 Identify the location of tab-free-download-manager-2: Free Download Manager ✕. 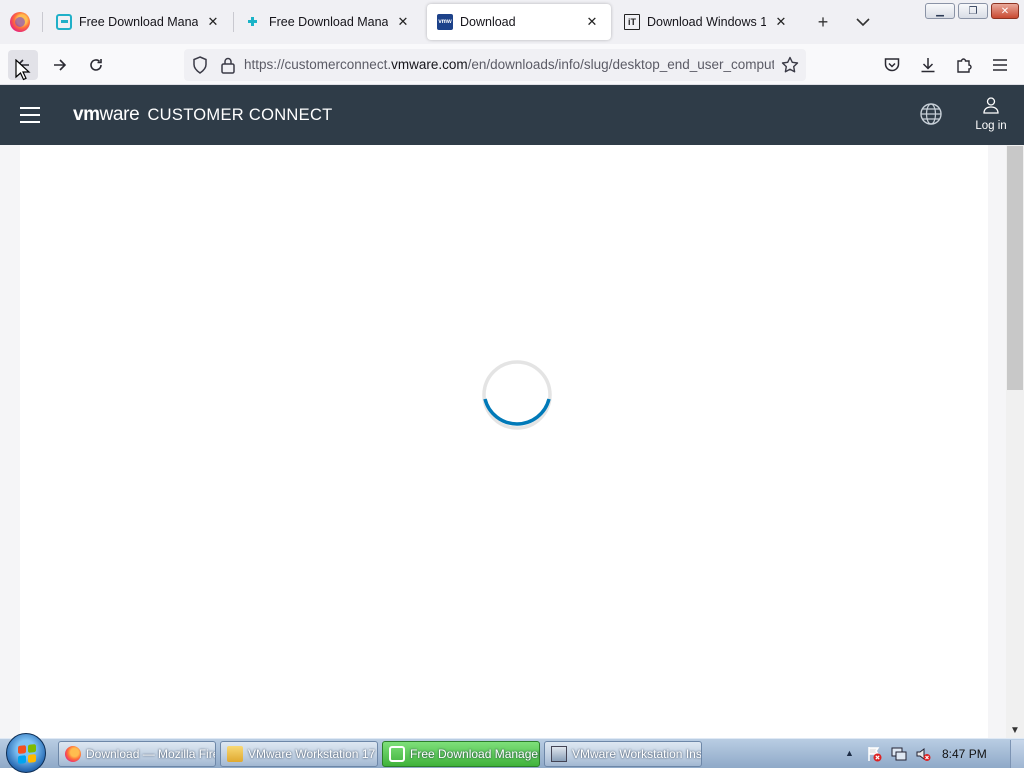
(329, 22).